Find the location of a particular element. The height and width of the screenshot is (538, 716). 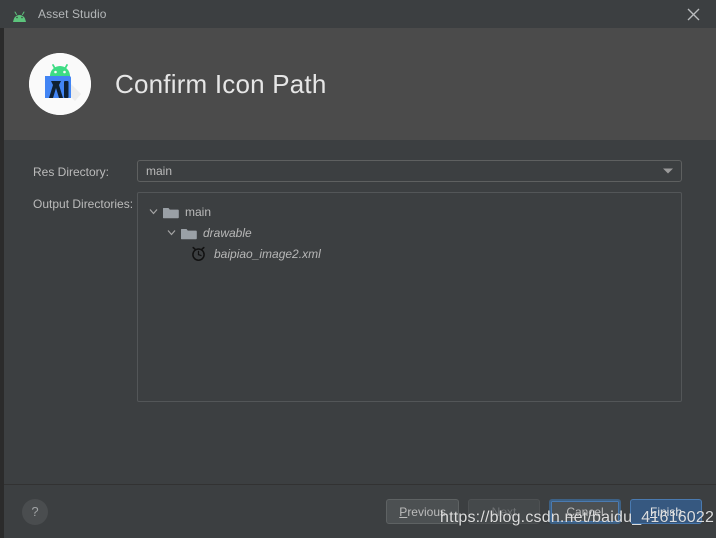

asset-studio-icon is located at coordinates (60, 84).